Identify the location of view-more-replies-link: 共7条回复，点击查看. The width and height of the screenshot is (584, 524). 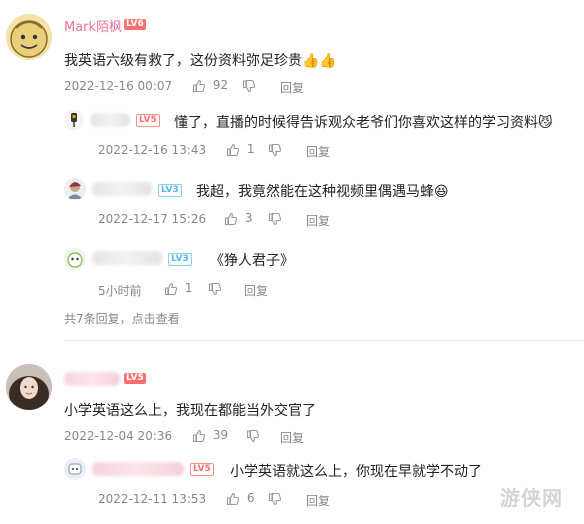
(122, 318).